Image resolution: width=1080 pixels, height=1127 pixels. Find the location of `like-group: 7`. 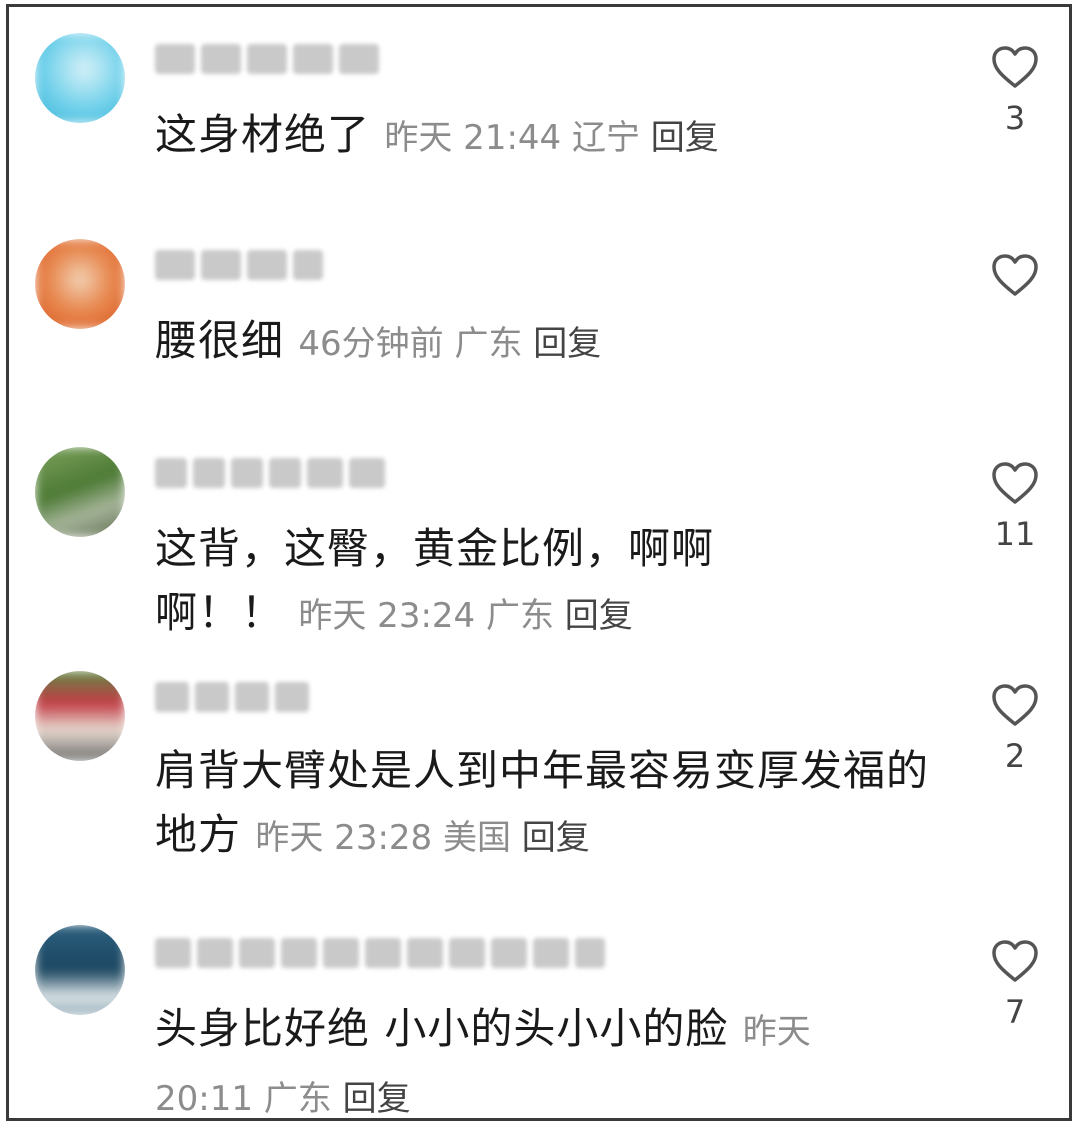

like-group: 7 is located at coordinates (1015, 985).